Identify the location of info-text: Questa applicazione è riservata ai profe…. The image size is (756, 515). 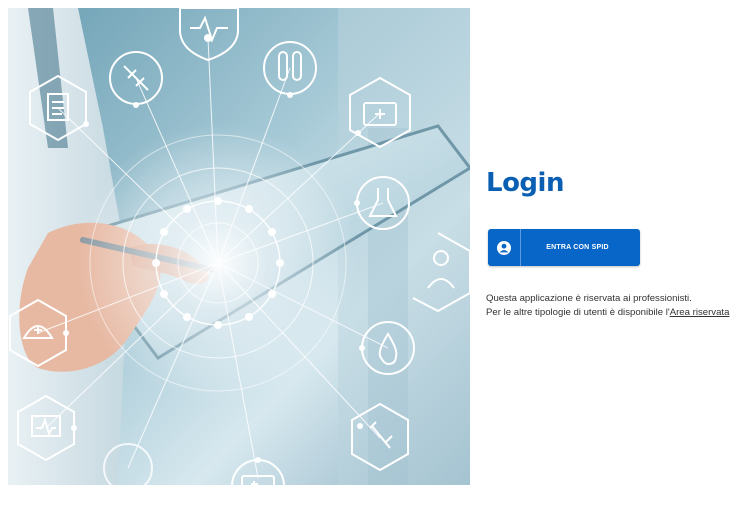
(621, 306).